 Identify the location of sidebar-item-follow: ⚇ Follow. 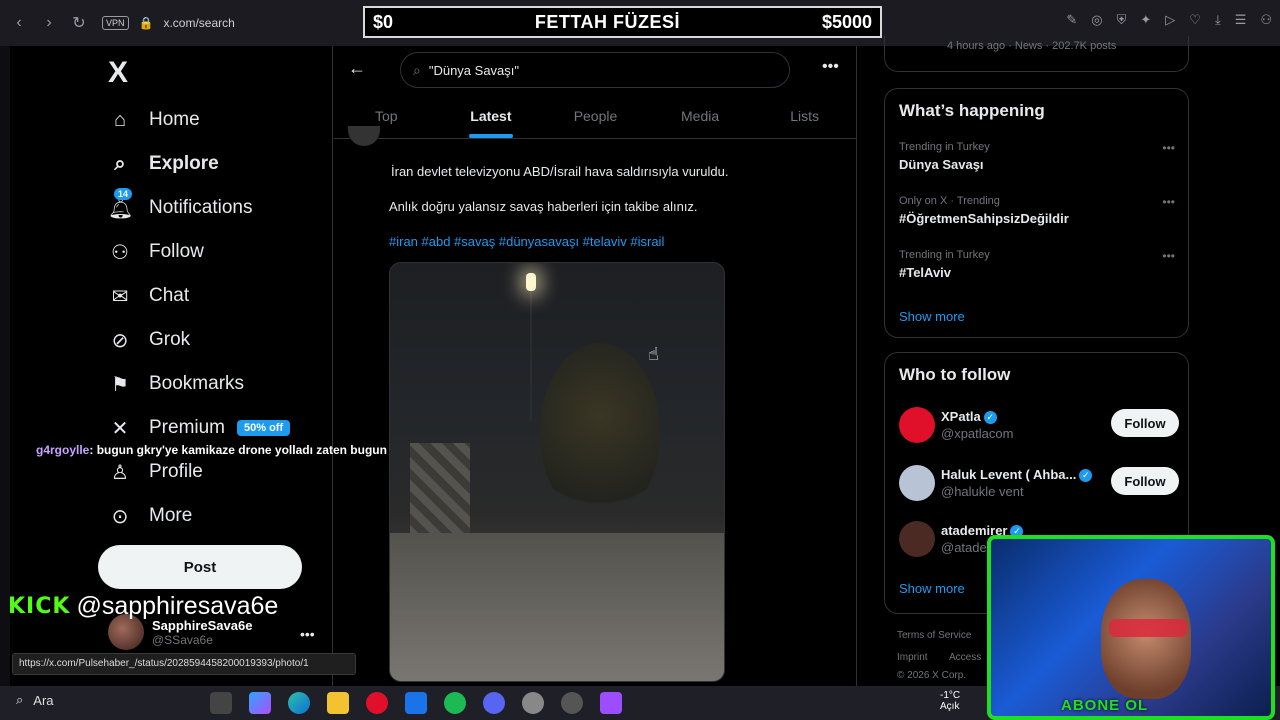
(199, 252).